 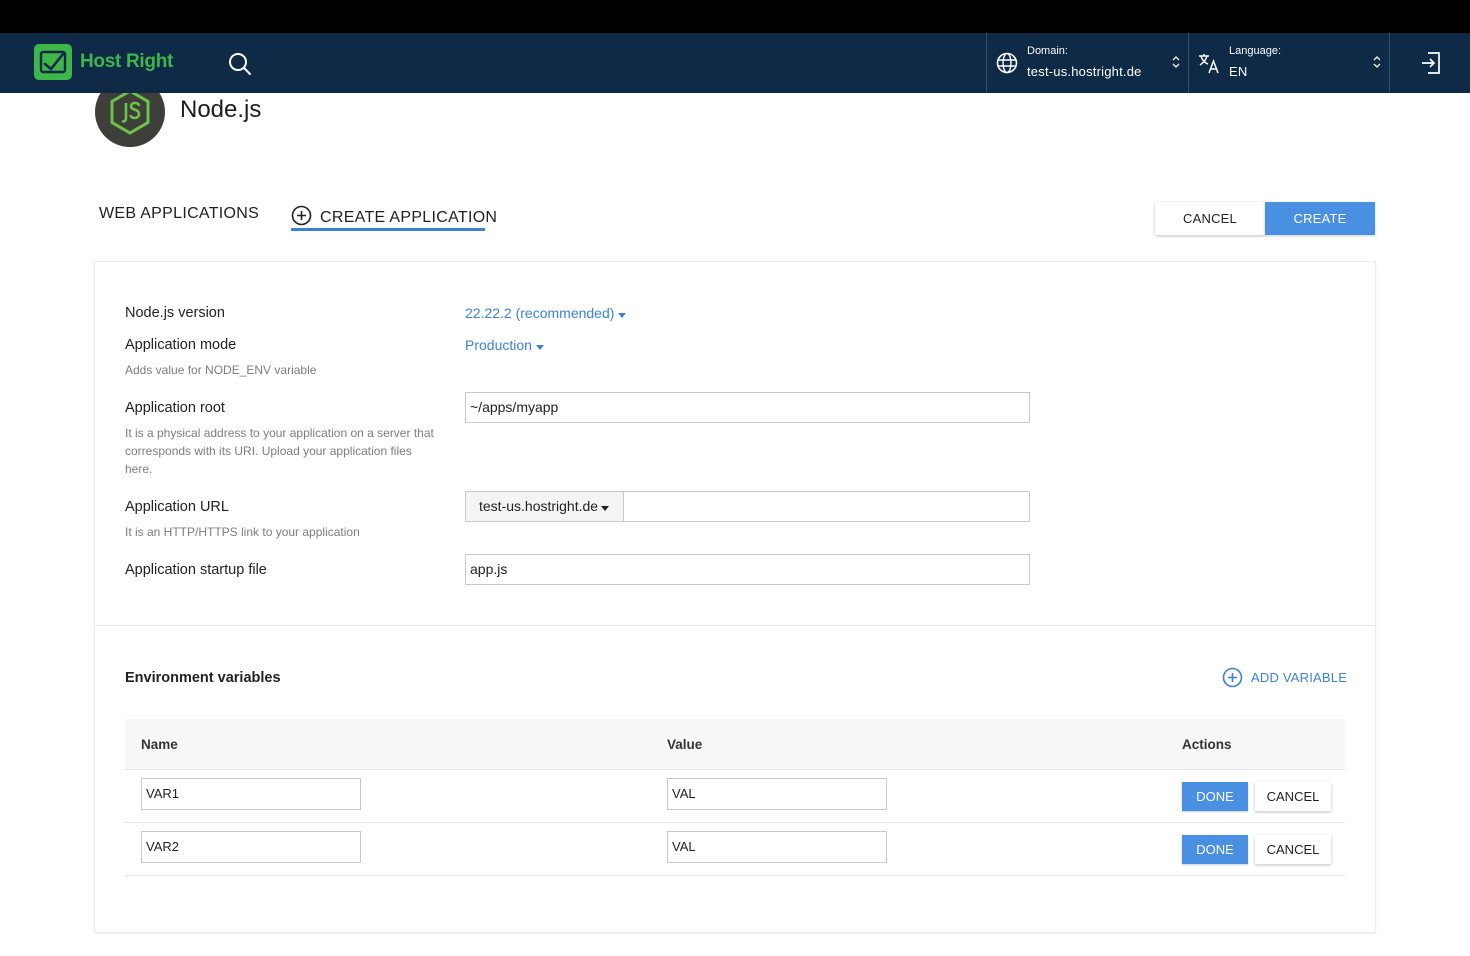 I want to click on domain-selector: Domain: test-us.hostright.de, so click(x=1087, y=63).